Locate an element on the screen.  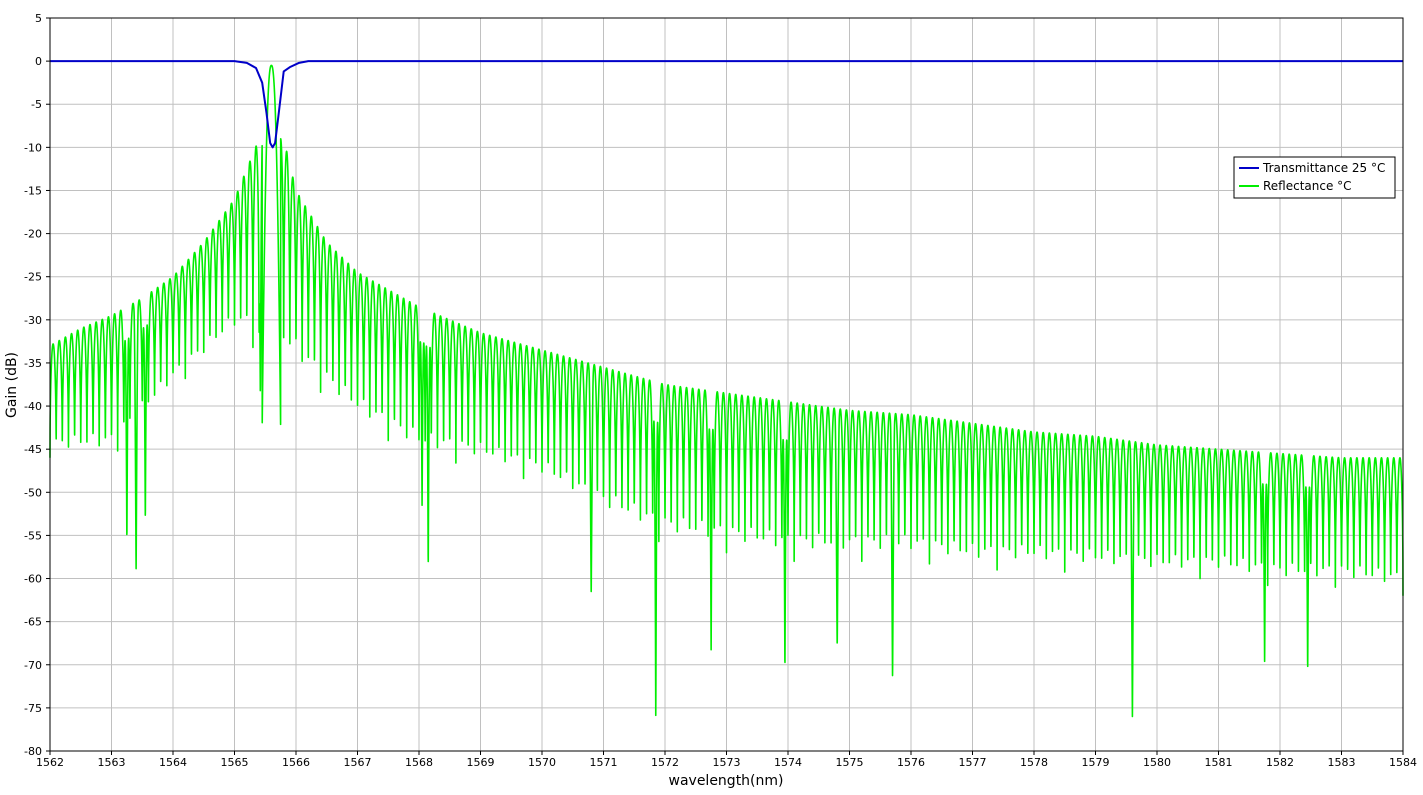
y-tick-label: -25 is located at coordinates (33, 277).